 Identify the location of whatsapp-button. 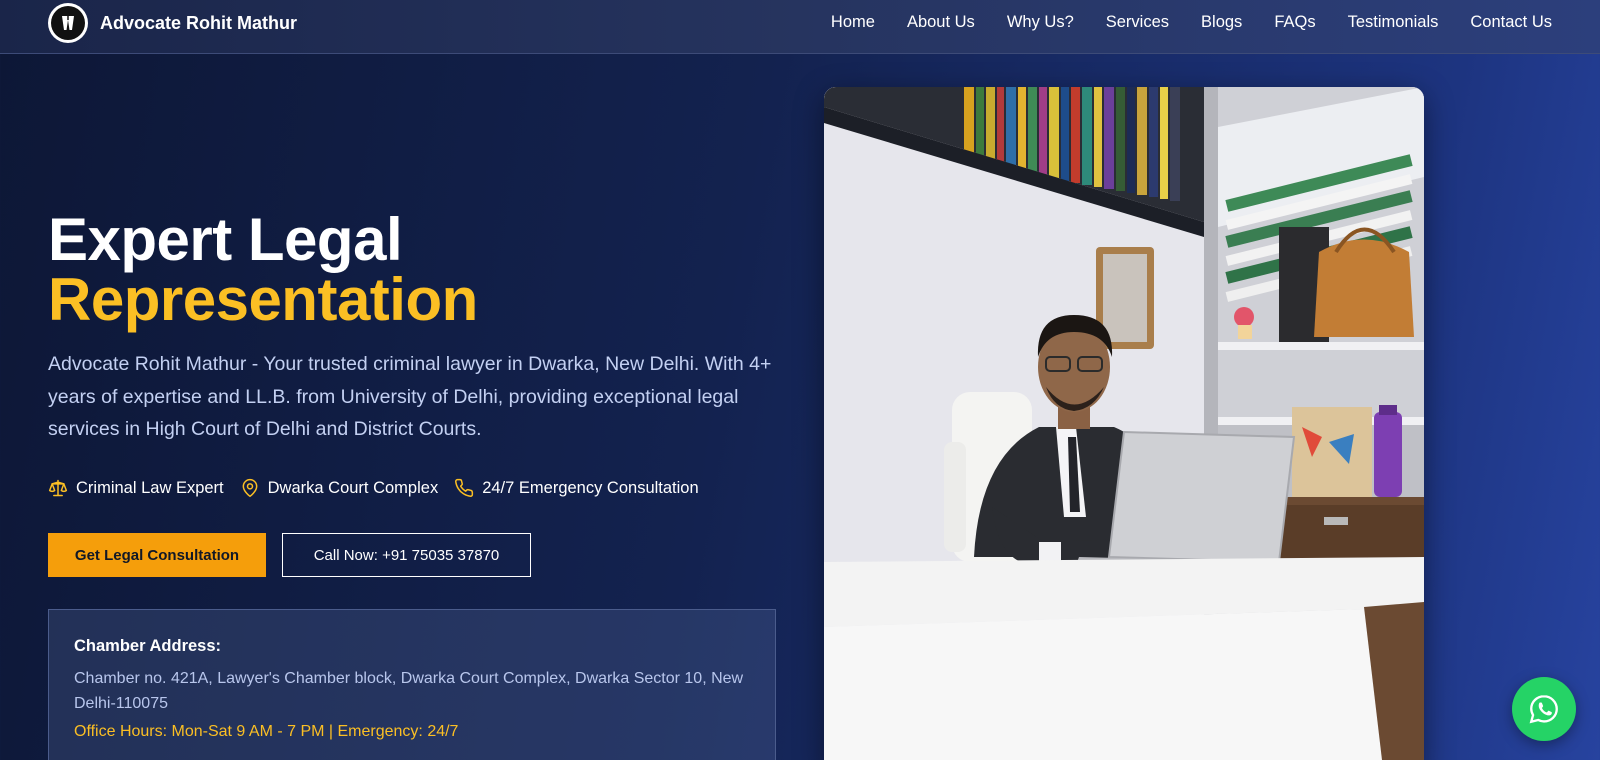
(1544, 709).